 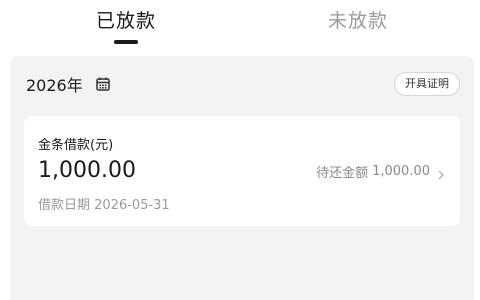 What do you see at coordinates (126, 42) in the screenshot?
I see `active-tab-indicator` at bounding box center [126, 42].